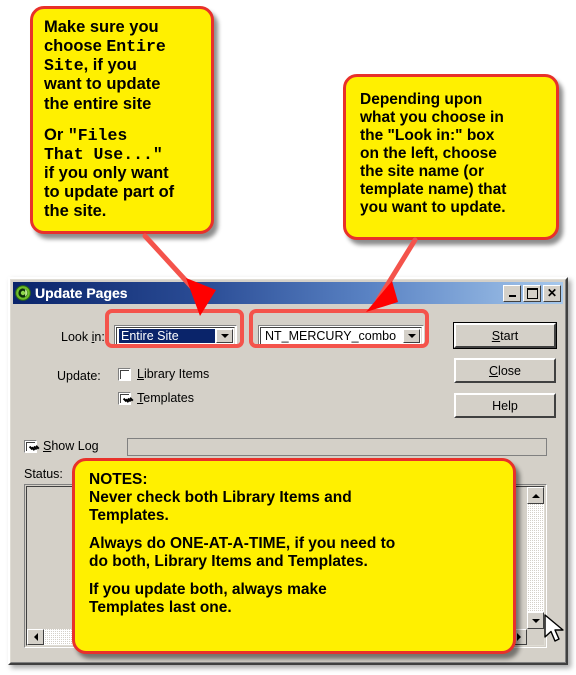  I want to click on callout-line: Make sure you, so click(101, 27).